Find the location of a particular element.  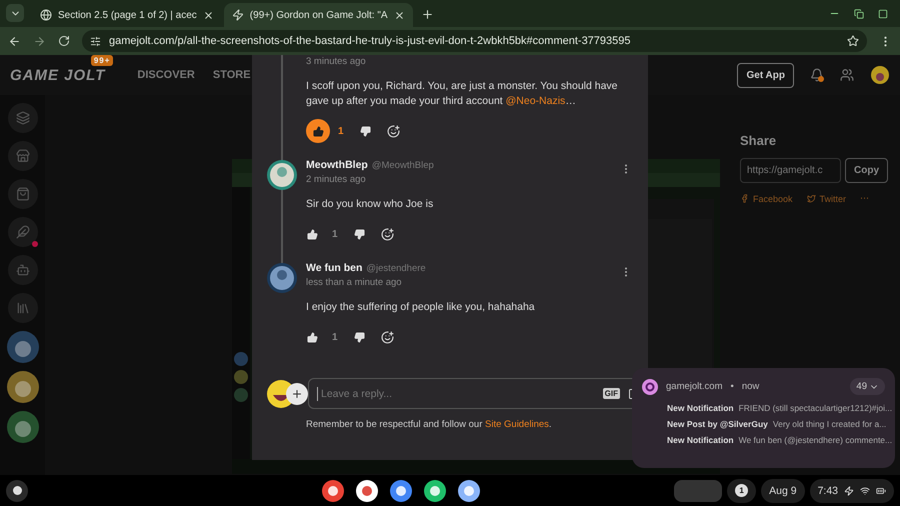

get-app-button: Get App is located at coordinates (765, 75).